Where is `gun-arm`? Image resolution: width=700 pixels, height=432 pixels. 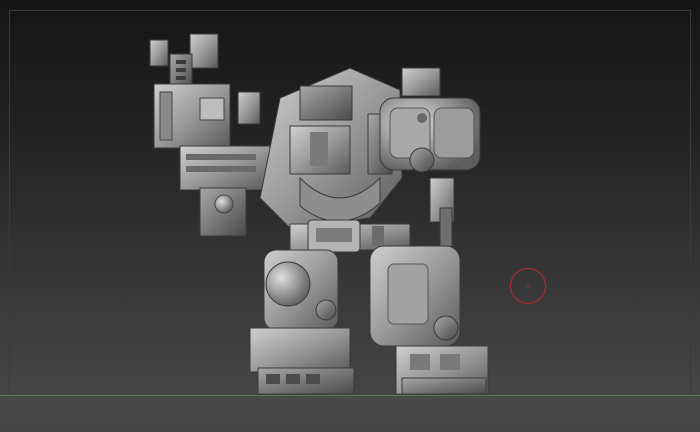 gun-arm is located at coordinates (210, 135).